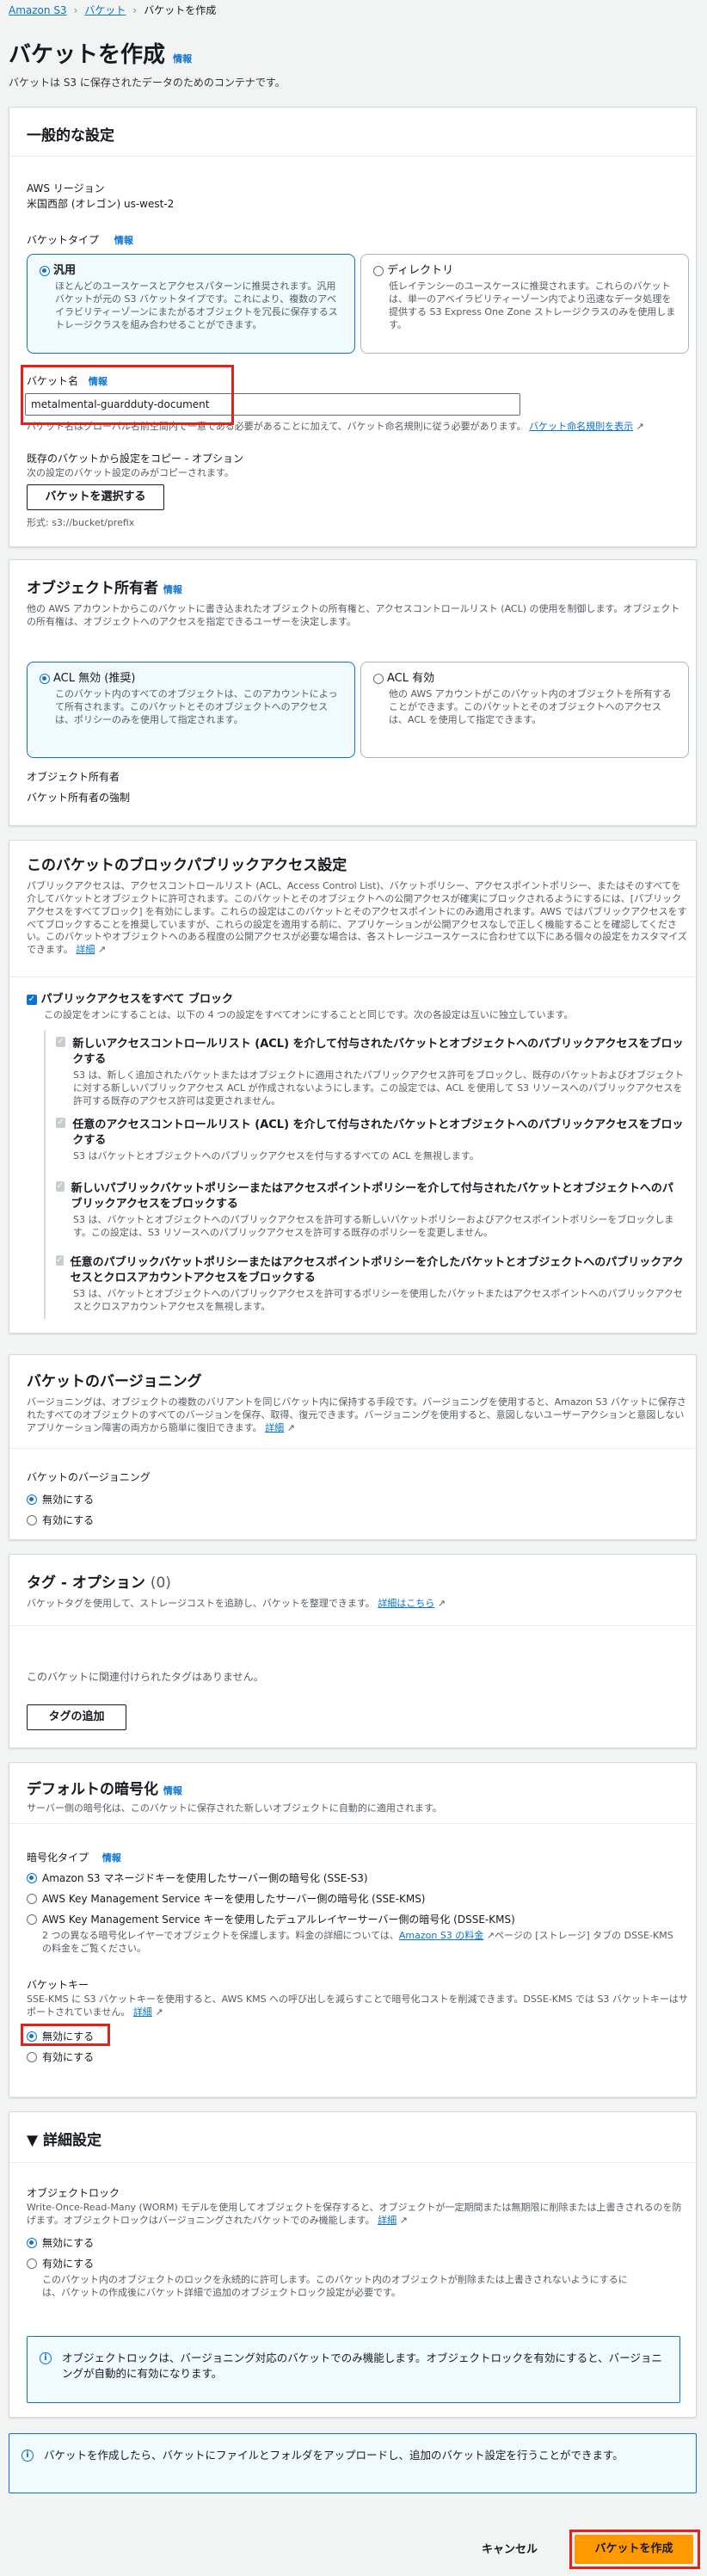 This screenshot has height=2576, width=707. Describe the element at coordinates (33, 2140) in the screenshot. I see `caret-down-icon: ▼` at that location.